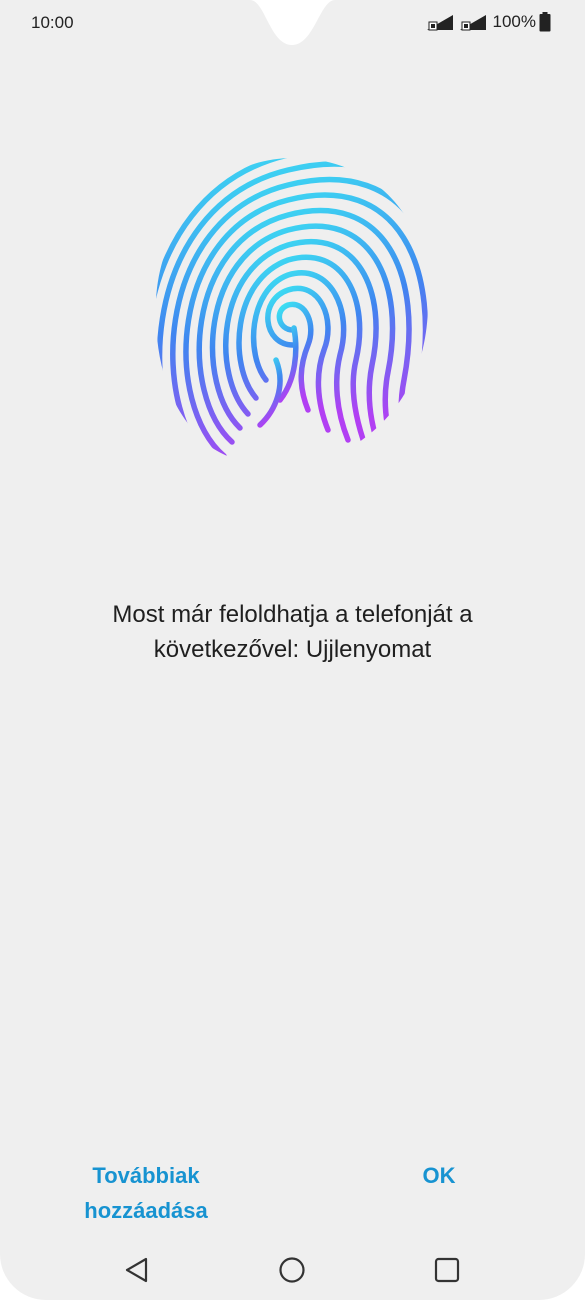 The width and height of the screenshot is (585, 1300). What do you see at coordinates (292, 24) in the screenshot?
I see `status-bar: 10:00 100%` at bounding box center [292, 24].